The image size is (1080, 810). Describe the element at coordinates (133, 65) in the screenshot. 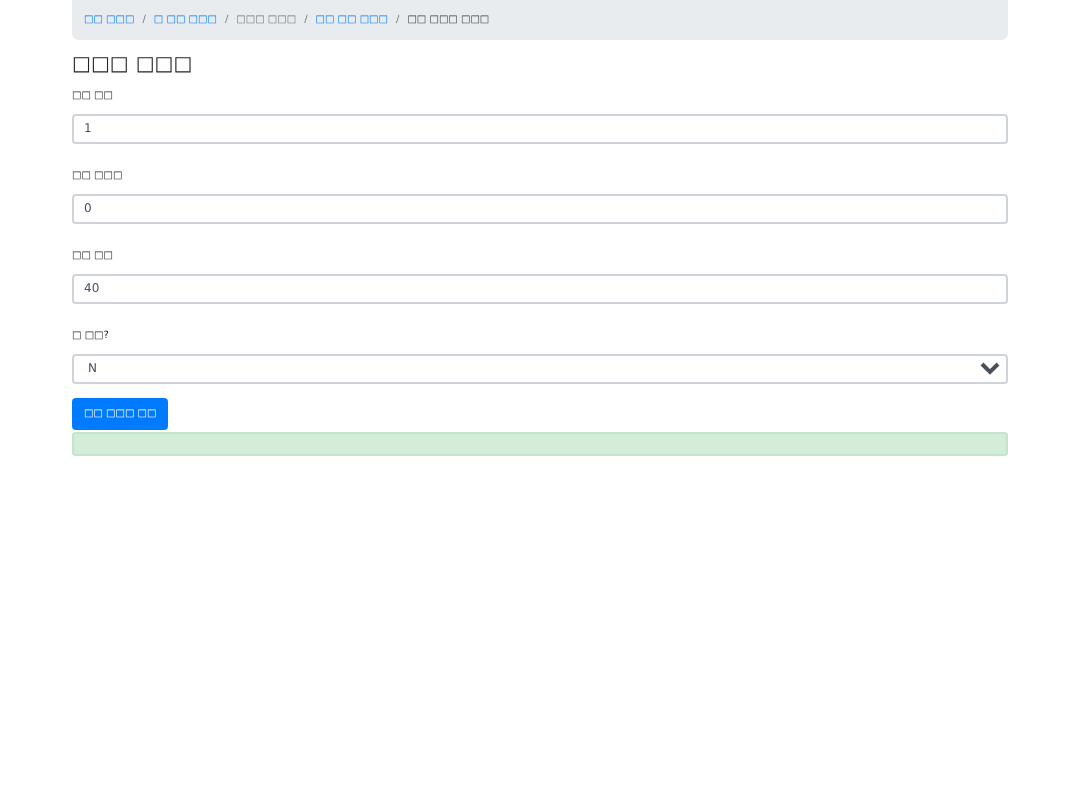

I see `page-title: □□□ □□□` at that location.